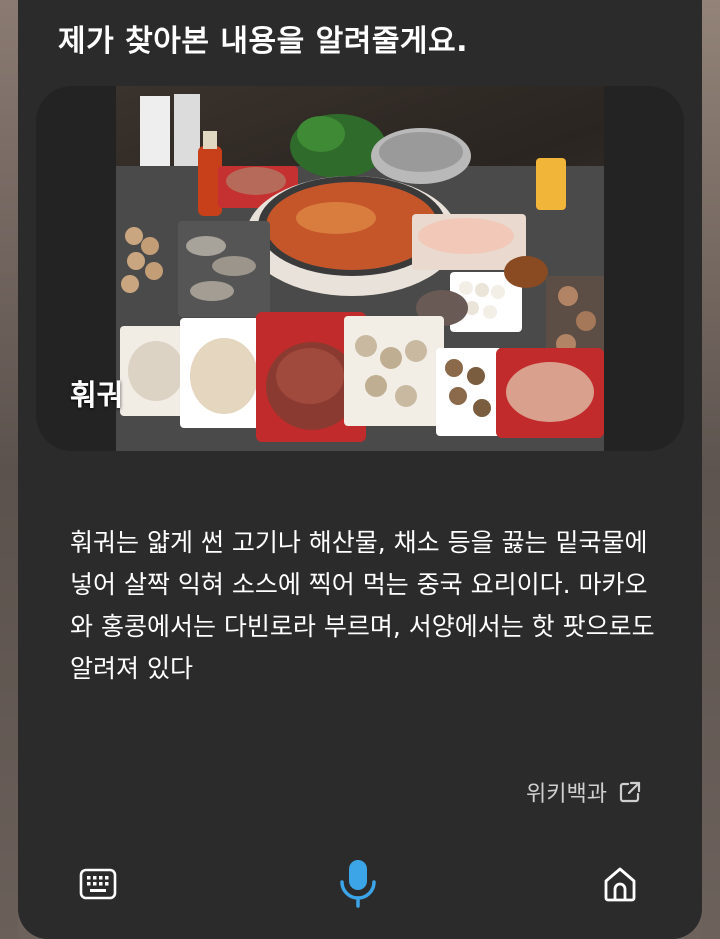 The image size is (720, 939). Describe the element at coordinates (263, 41) in the screenshot. I see `response-heading: 제가 찾아본 내용을 알려줄게요.` at that location.